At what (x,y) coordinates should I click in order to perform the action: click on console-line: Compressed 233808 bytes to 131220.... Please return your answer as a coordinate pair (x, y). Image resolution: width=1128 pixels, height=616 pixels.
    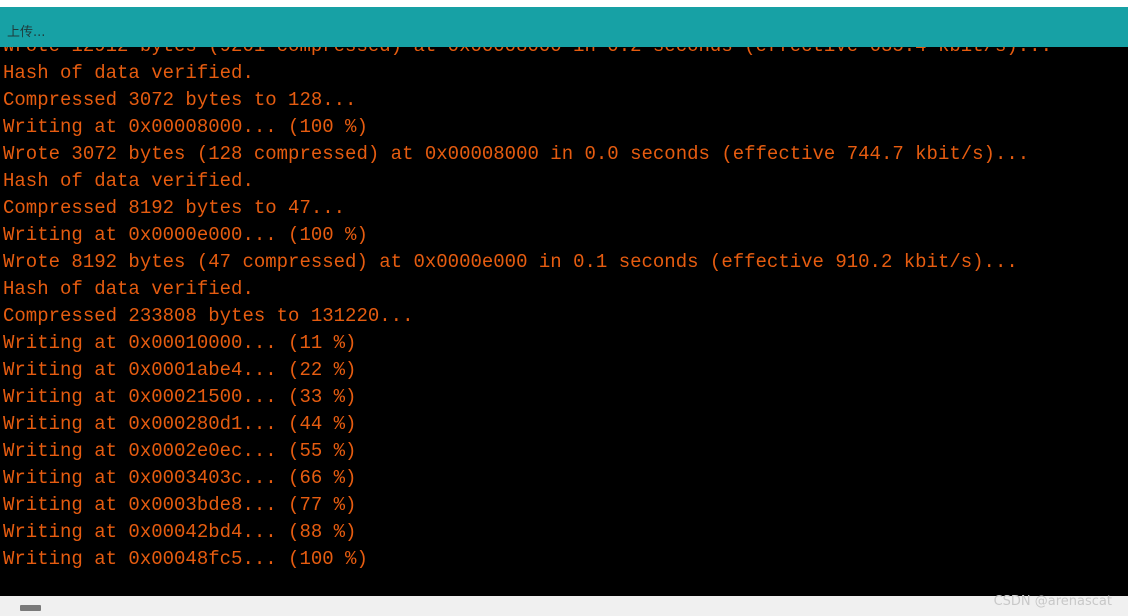
    Looking at the image, I should click on (208, 316).